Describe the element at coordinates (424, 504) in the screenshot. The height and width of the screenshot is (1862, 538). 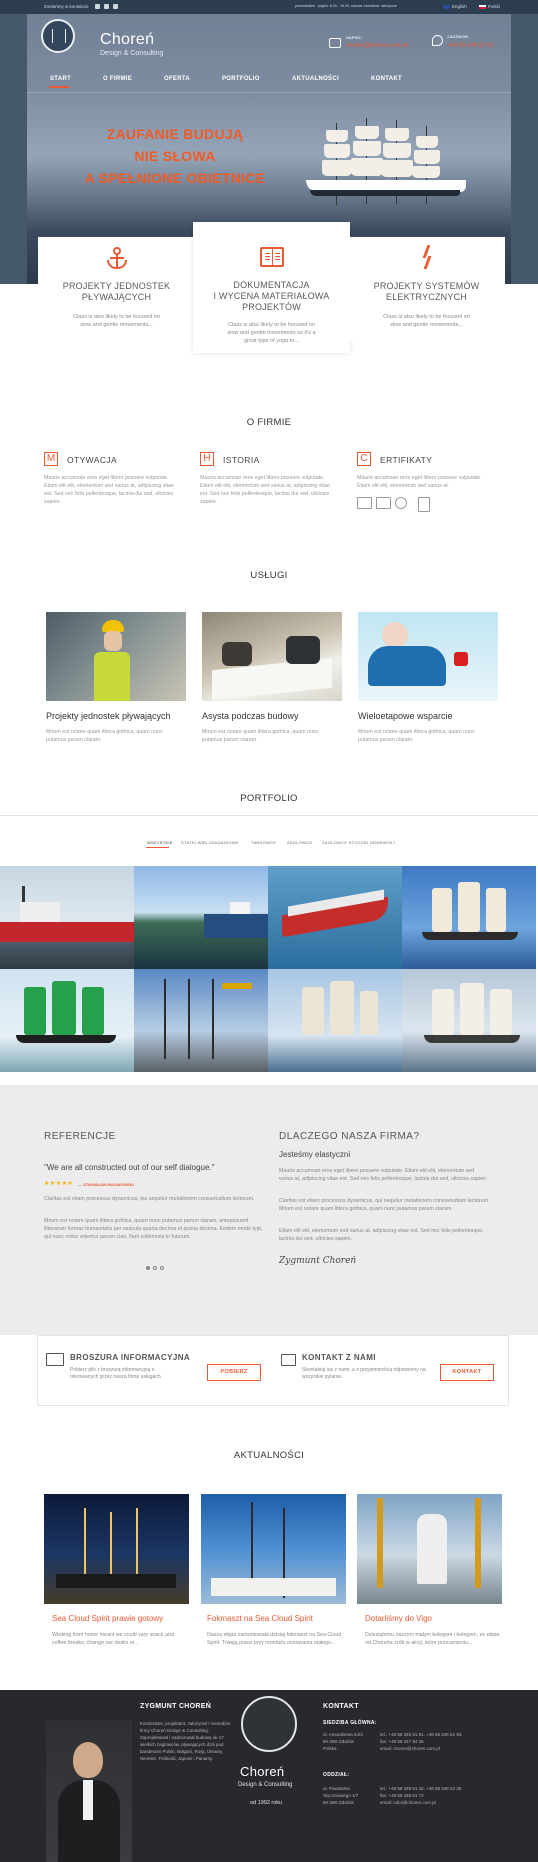
I see `document-icon` at that location.